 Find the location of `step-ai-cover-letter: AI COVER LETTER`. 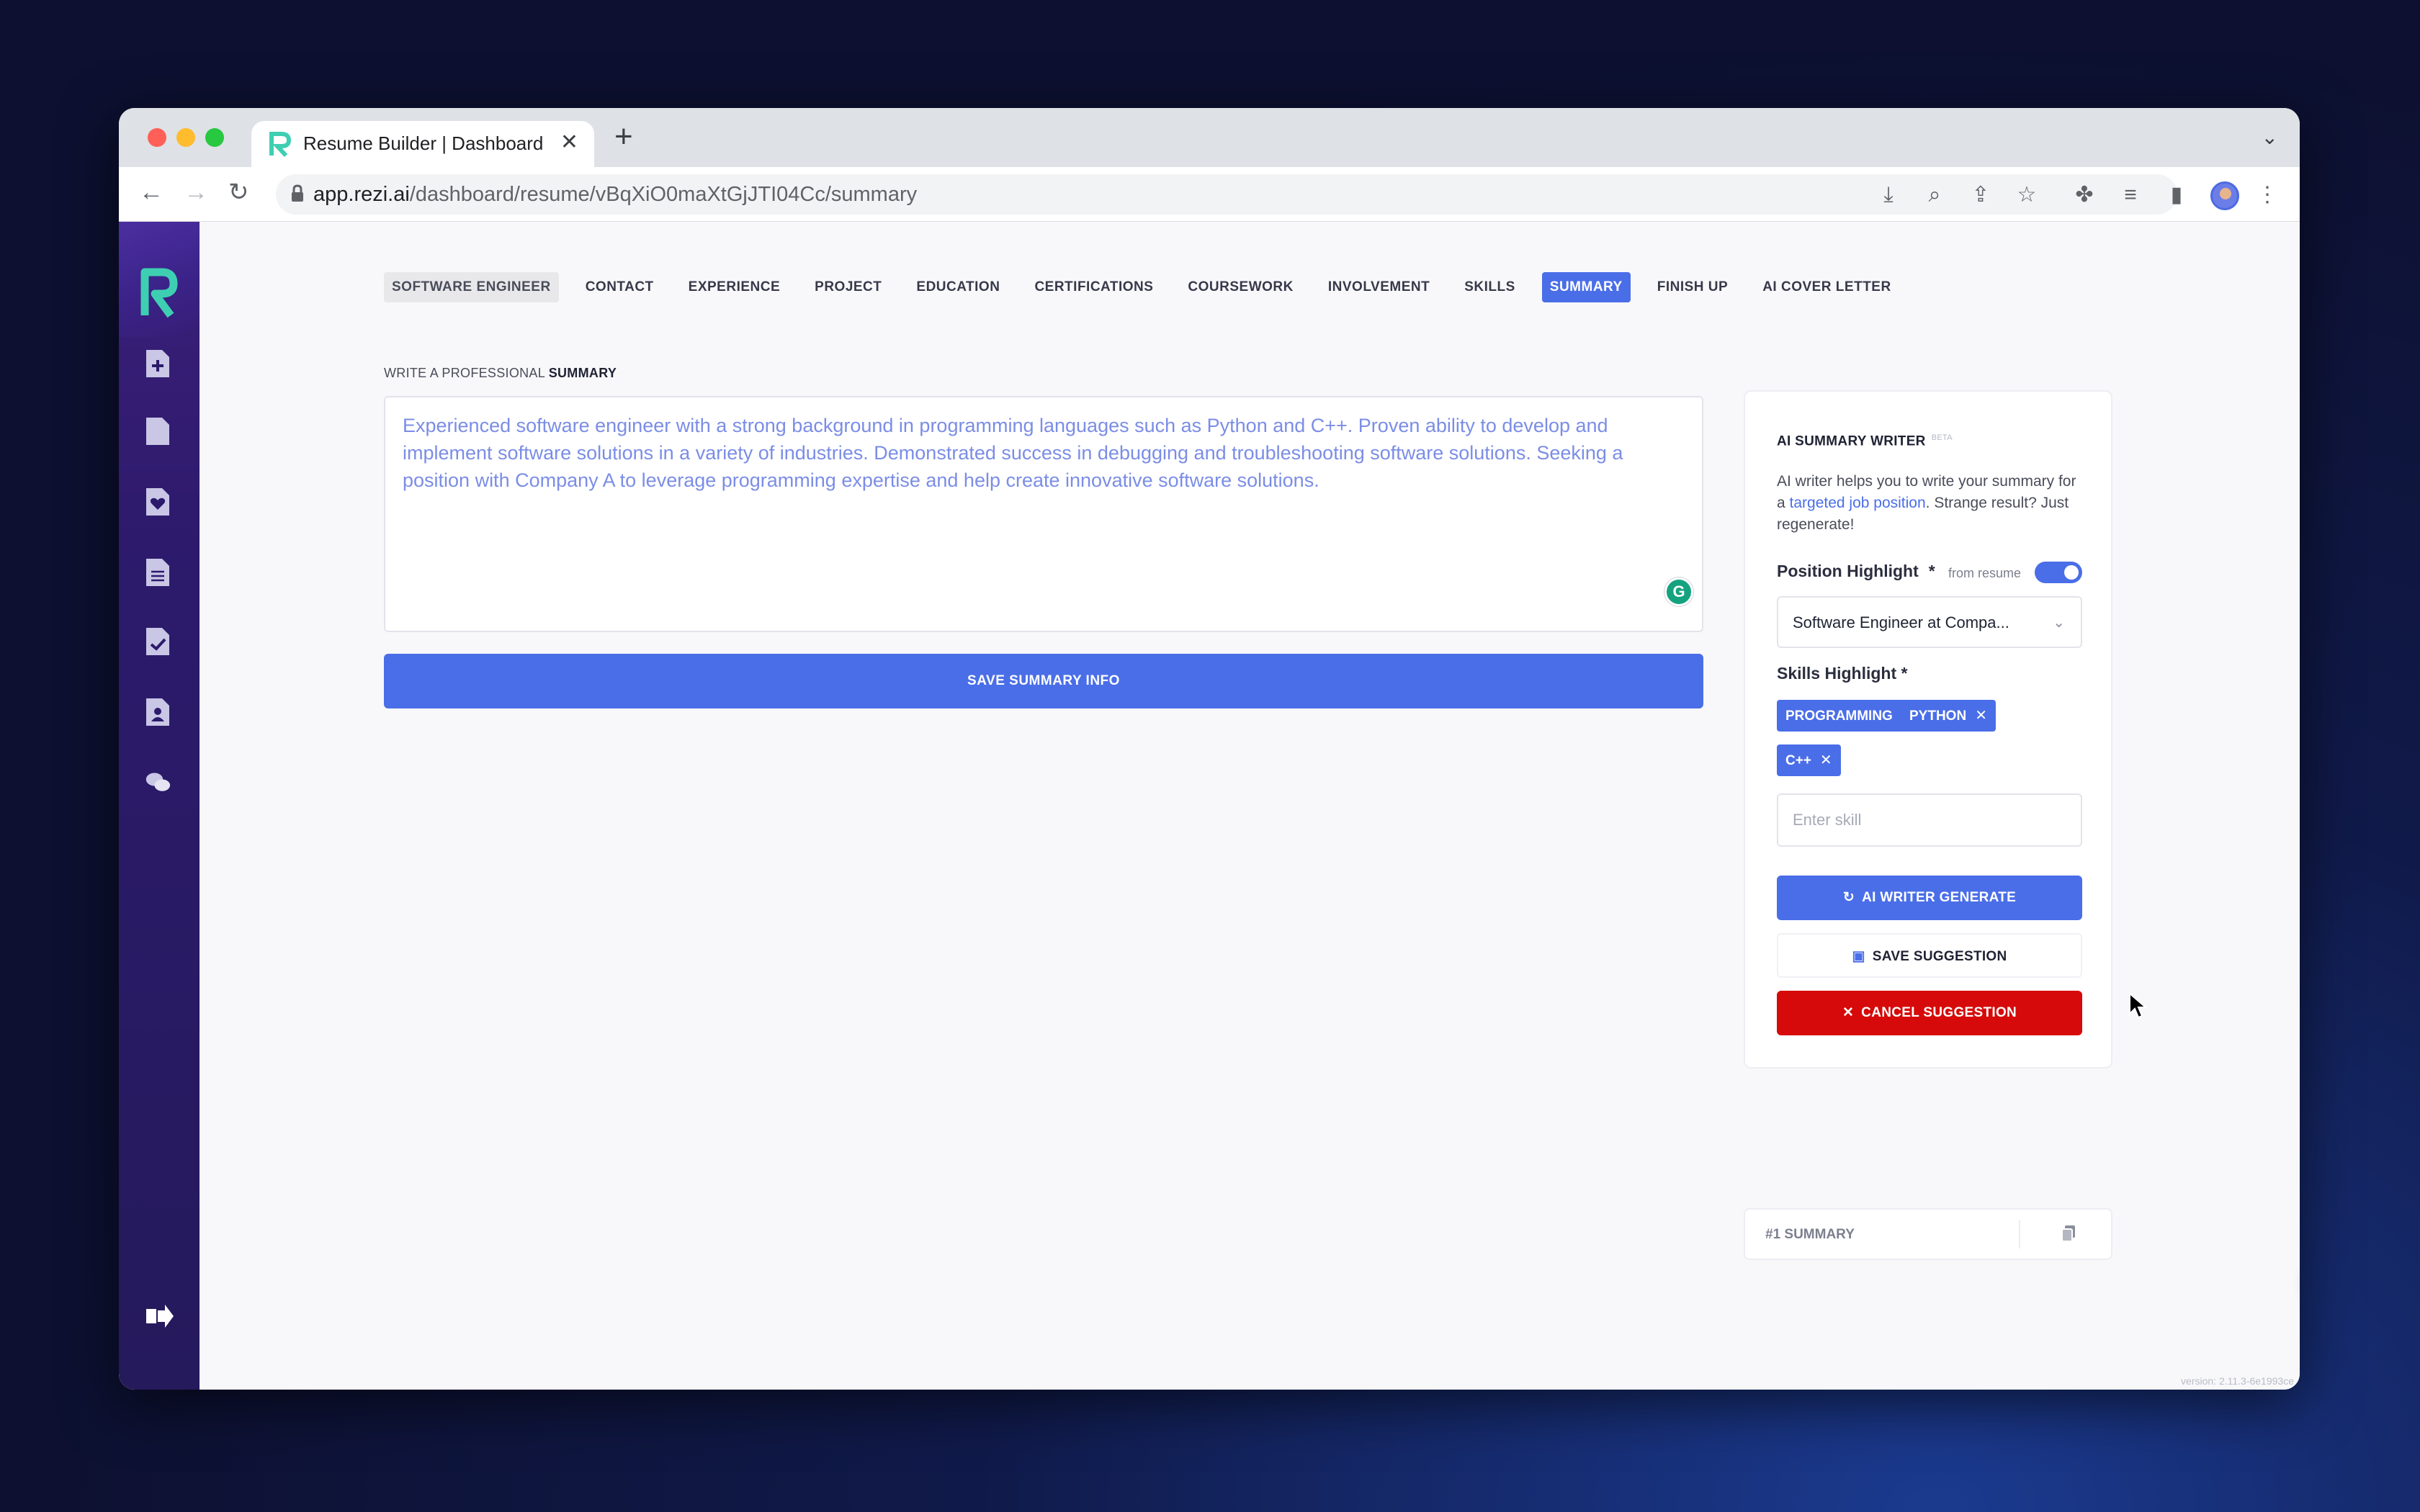

step-ai-cover-letter: AI COVER LETTER is located at coordinates (1827, 287).